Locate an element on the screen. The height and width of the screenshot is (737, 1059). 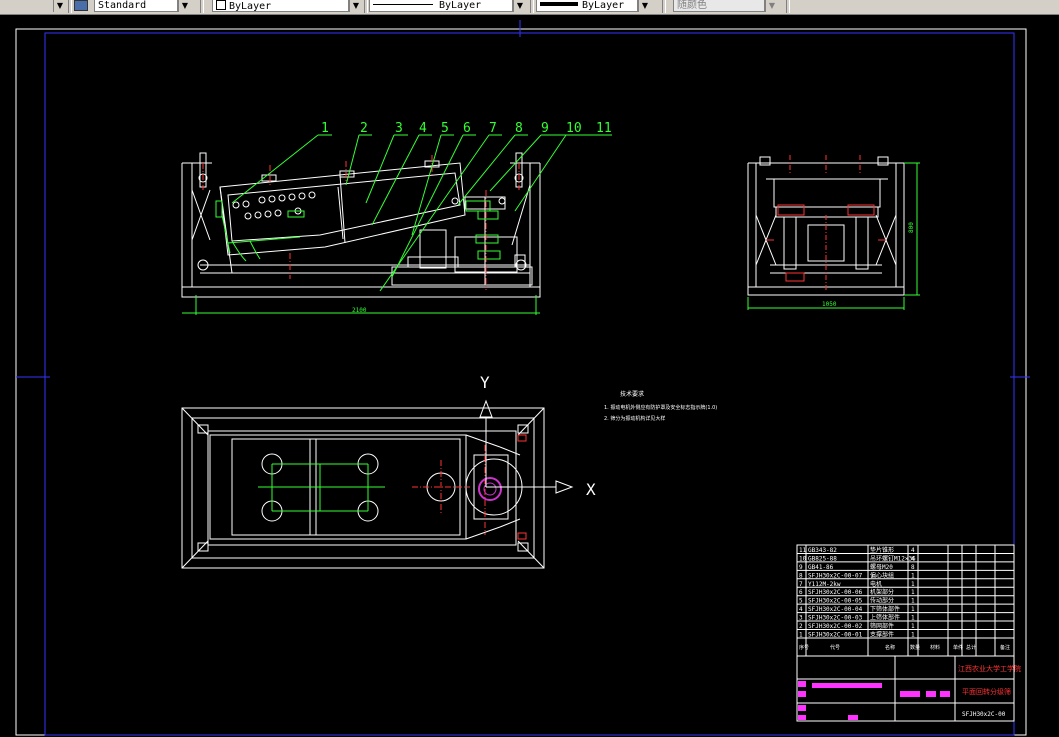
tech-req-note-2: 2. 筛分为振动机构详见大样 is located at coordinates (634, 418).